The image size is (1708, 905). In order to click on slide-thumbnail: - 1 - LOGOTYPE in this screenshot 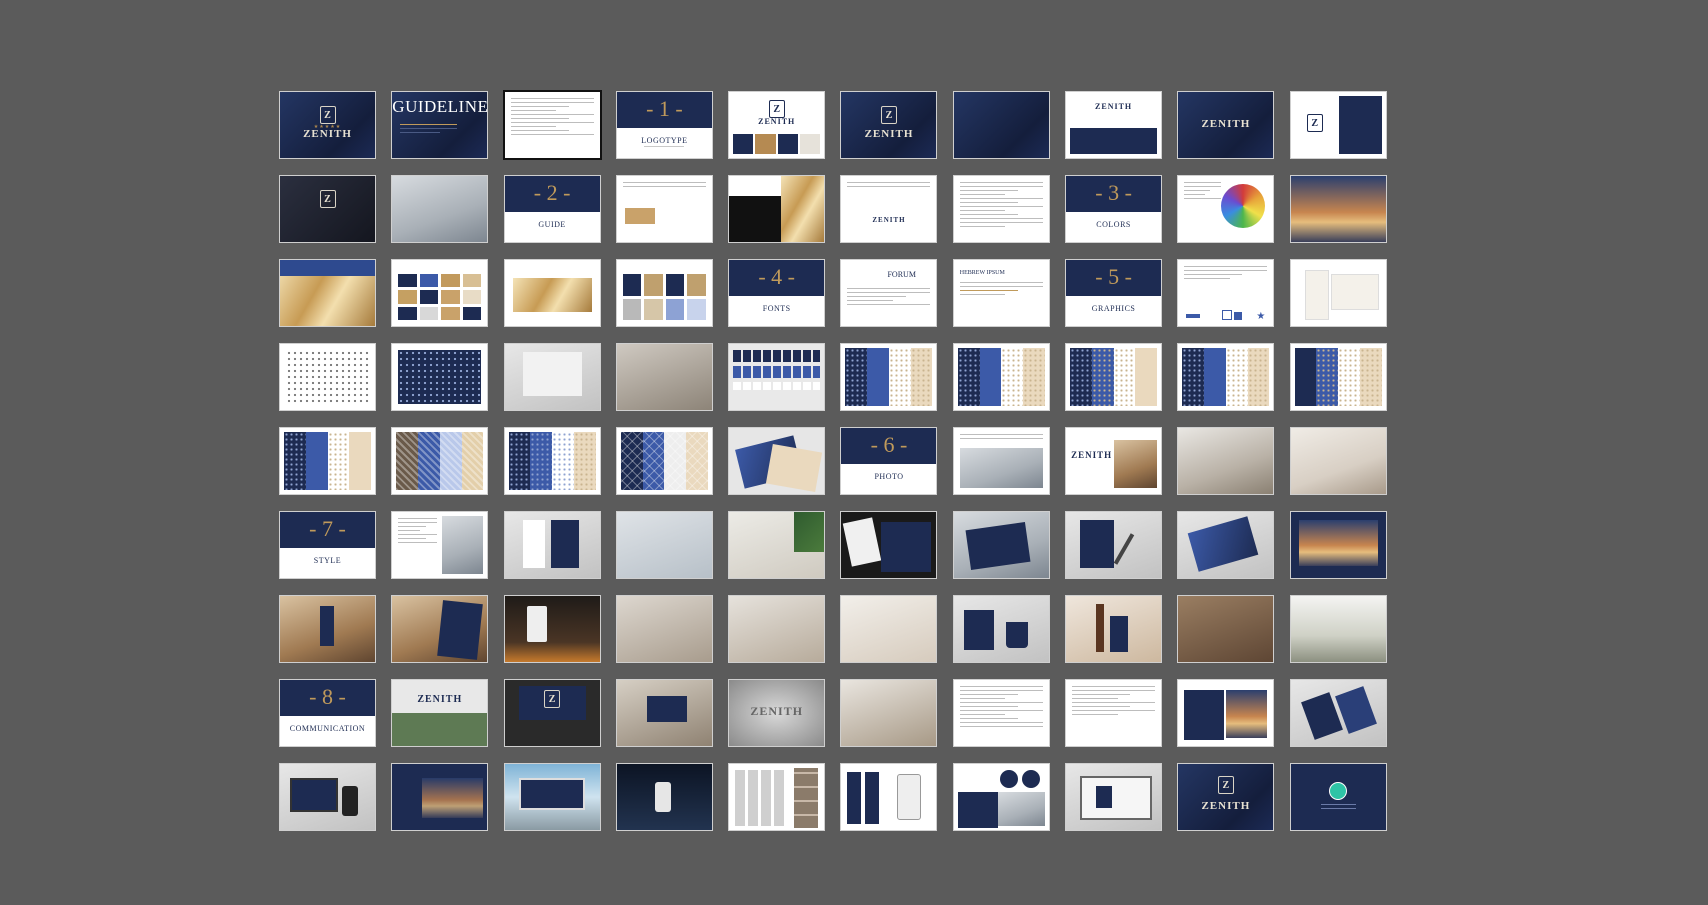, I will do `click(664, 125)`.